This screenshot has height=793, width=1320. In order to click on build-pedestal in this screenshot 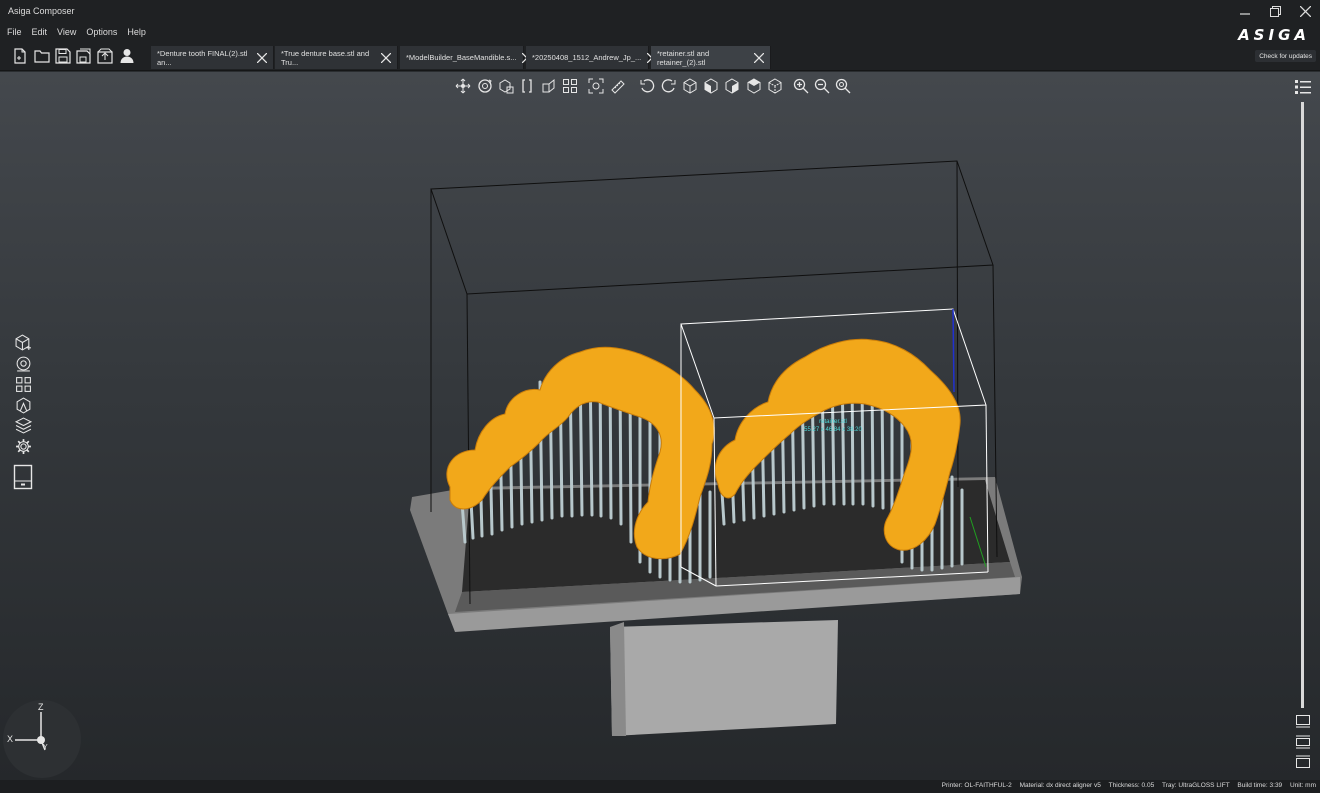, I will do `click(724, 678)`.